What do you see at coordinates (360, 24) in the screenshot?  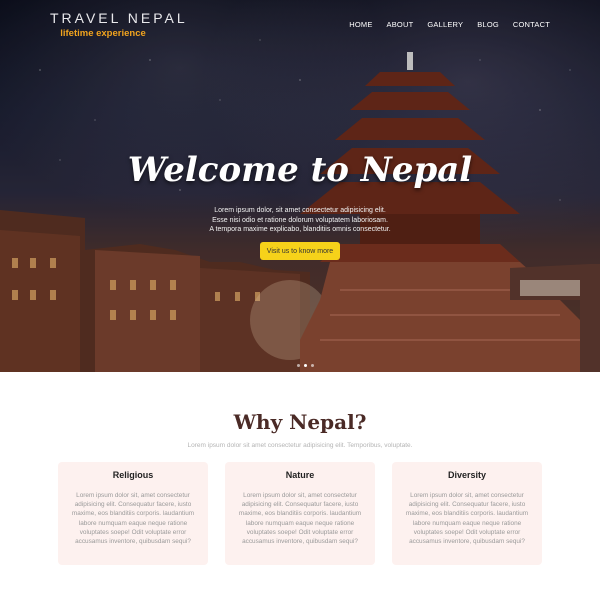 I see `nav-home: HOME` at bounding box center [360, 24].